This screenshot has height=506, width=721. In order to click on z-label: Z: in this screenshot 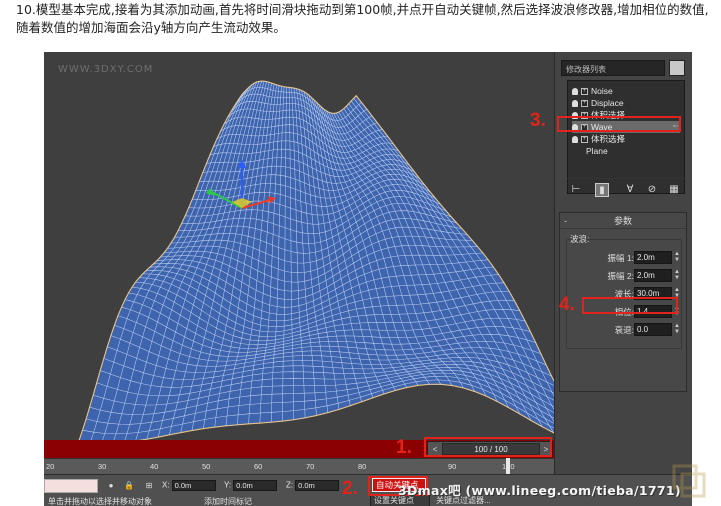, I will do `click(290, 485)`.